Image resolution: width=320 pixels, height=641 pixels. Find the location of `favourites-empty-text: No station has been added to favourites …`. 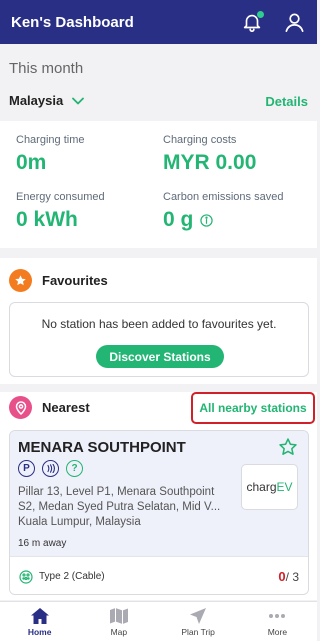

favourites-empty-text: No station has been added to favourites … is located at coordinates (159, 324).